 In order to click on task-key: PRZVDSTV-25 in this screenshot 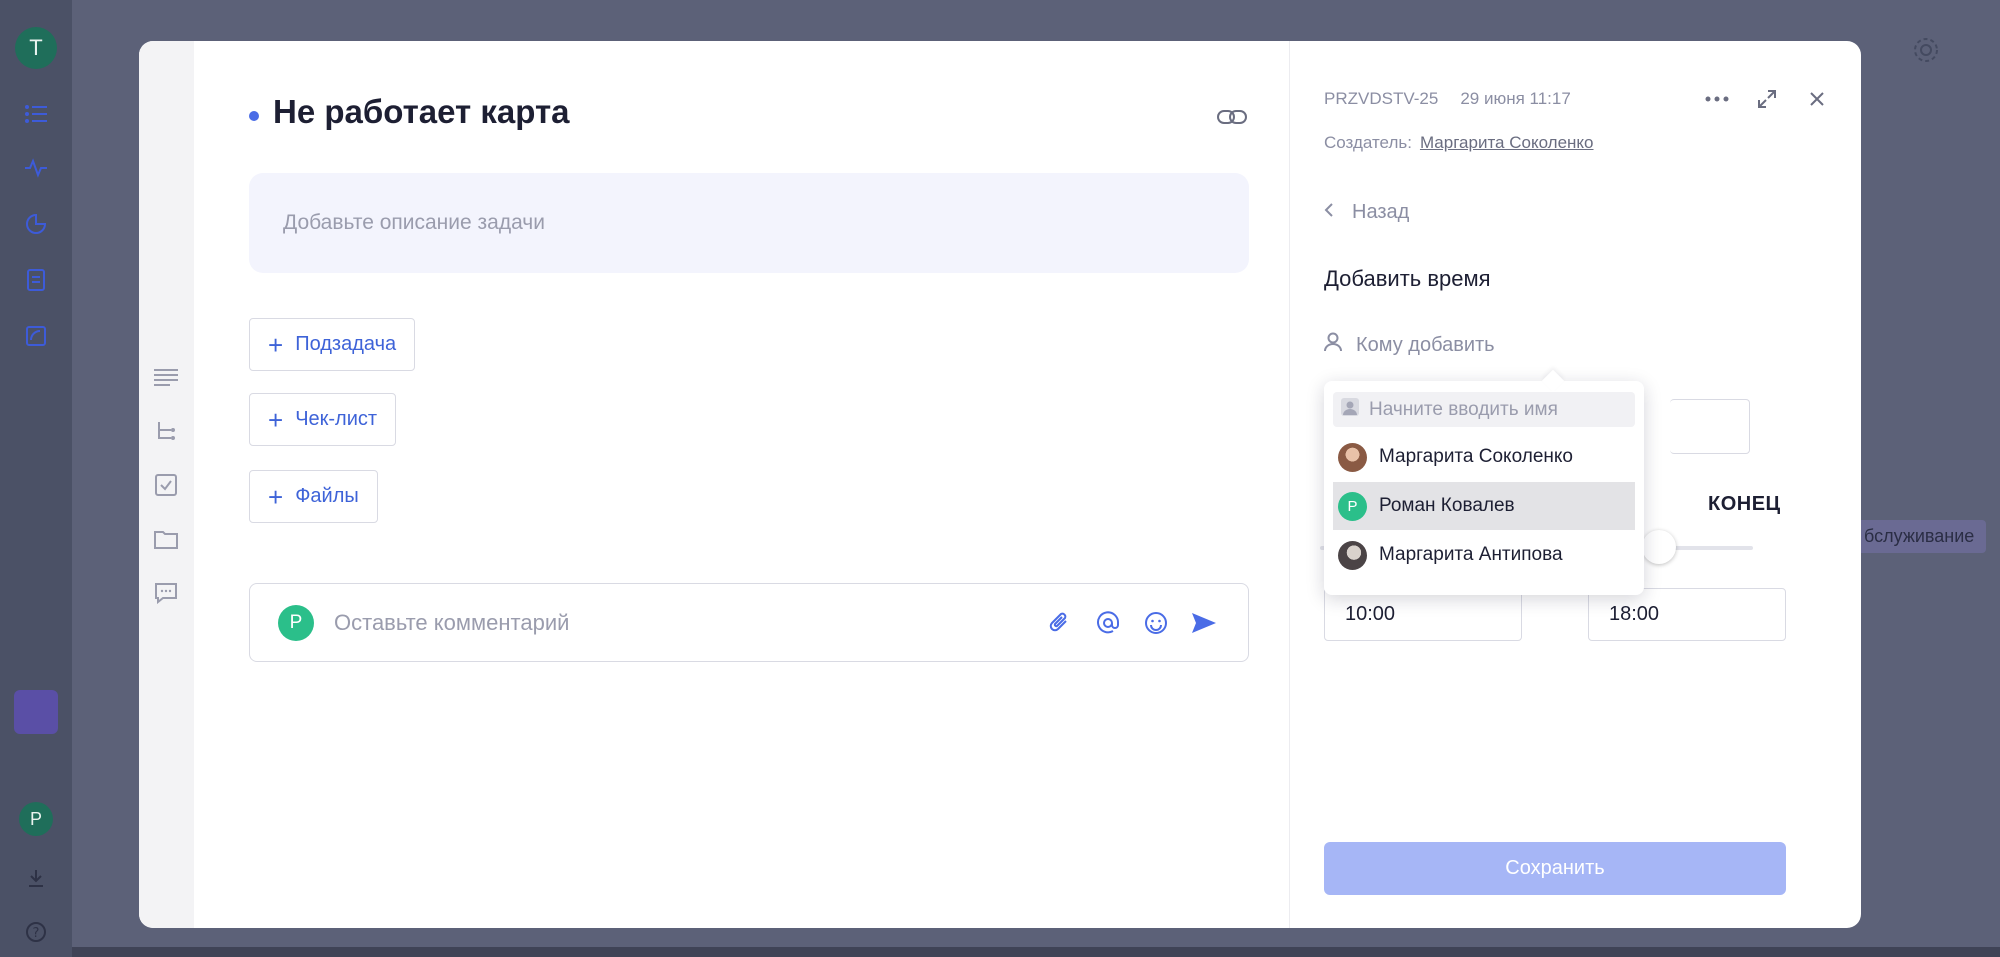, I will do `click(1381, 99)`.